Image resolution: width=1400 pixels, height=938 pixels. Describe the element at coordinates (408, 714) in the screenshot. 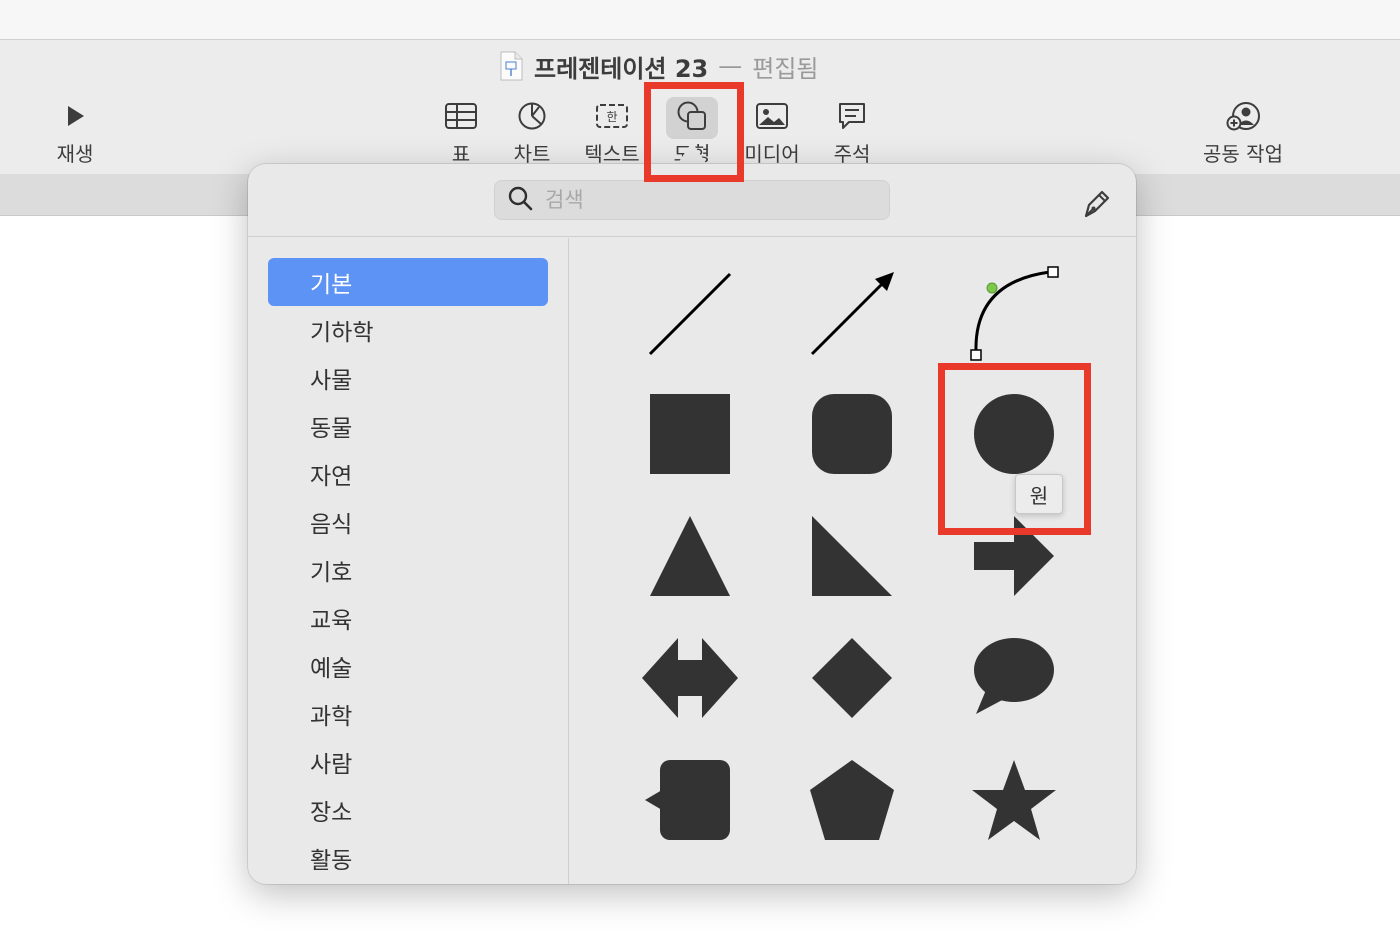

I see `category-item-science: 과학` at that location.